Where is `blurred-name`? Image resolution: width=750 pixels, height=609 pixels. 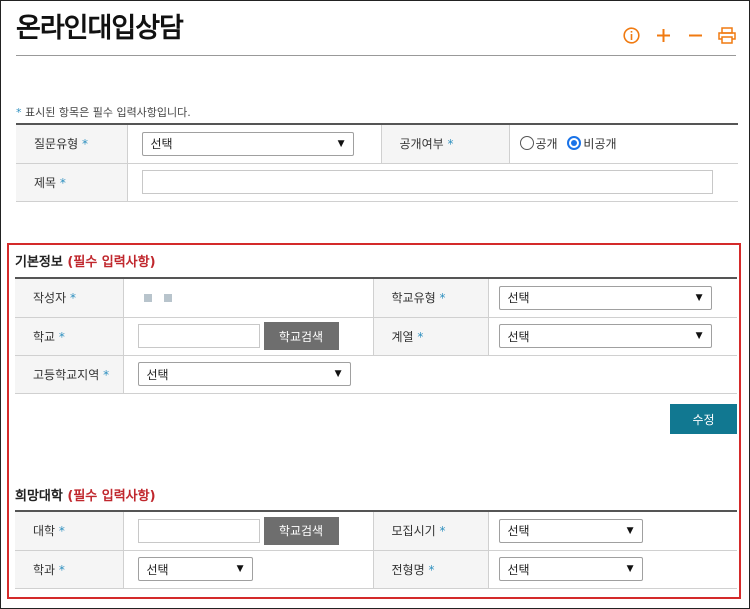 blurred-name is located at coordinates (147, 297).